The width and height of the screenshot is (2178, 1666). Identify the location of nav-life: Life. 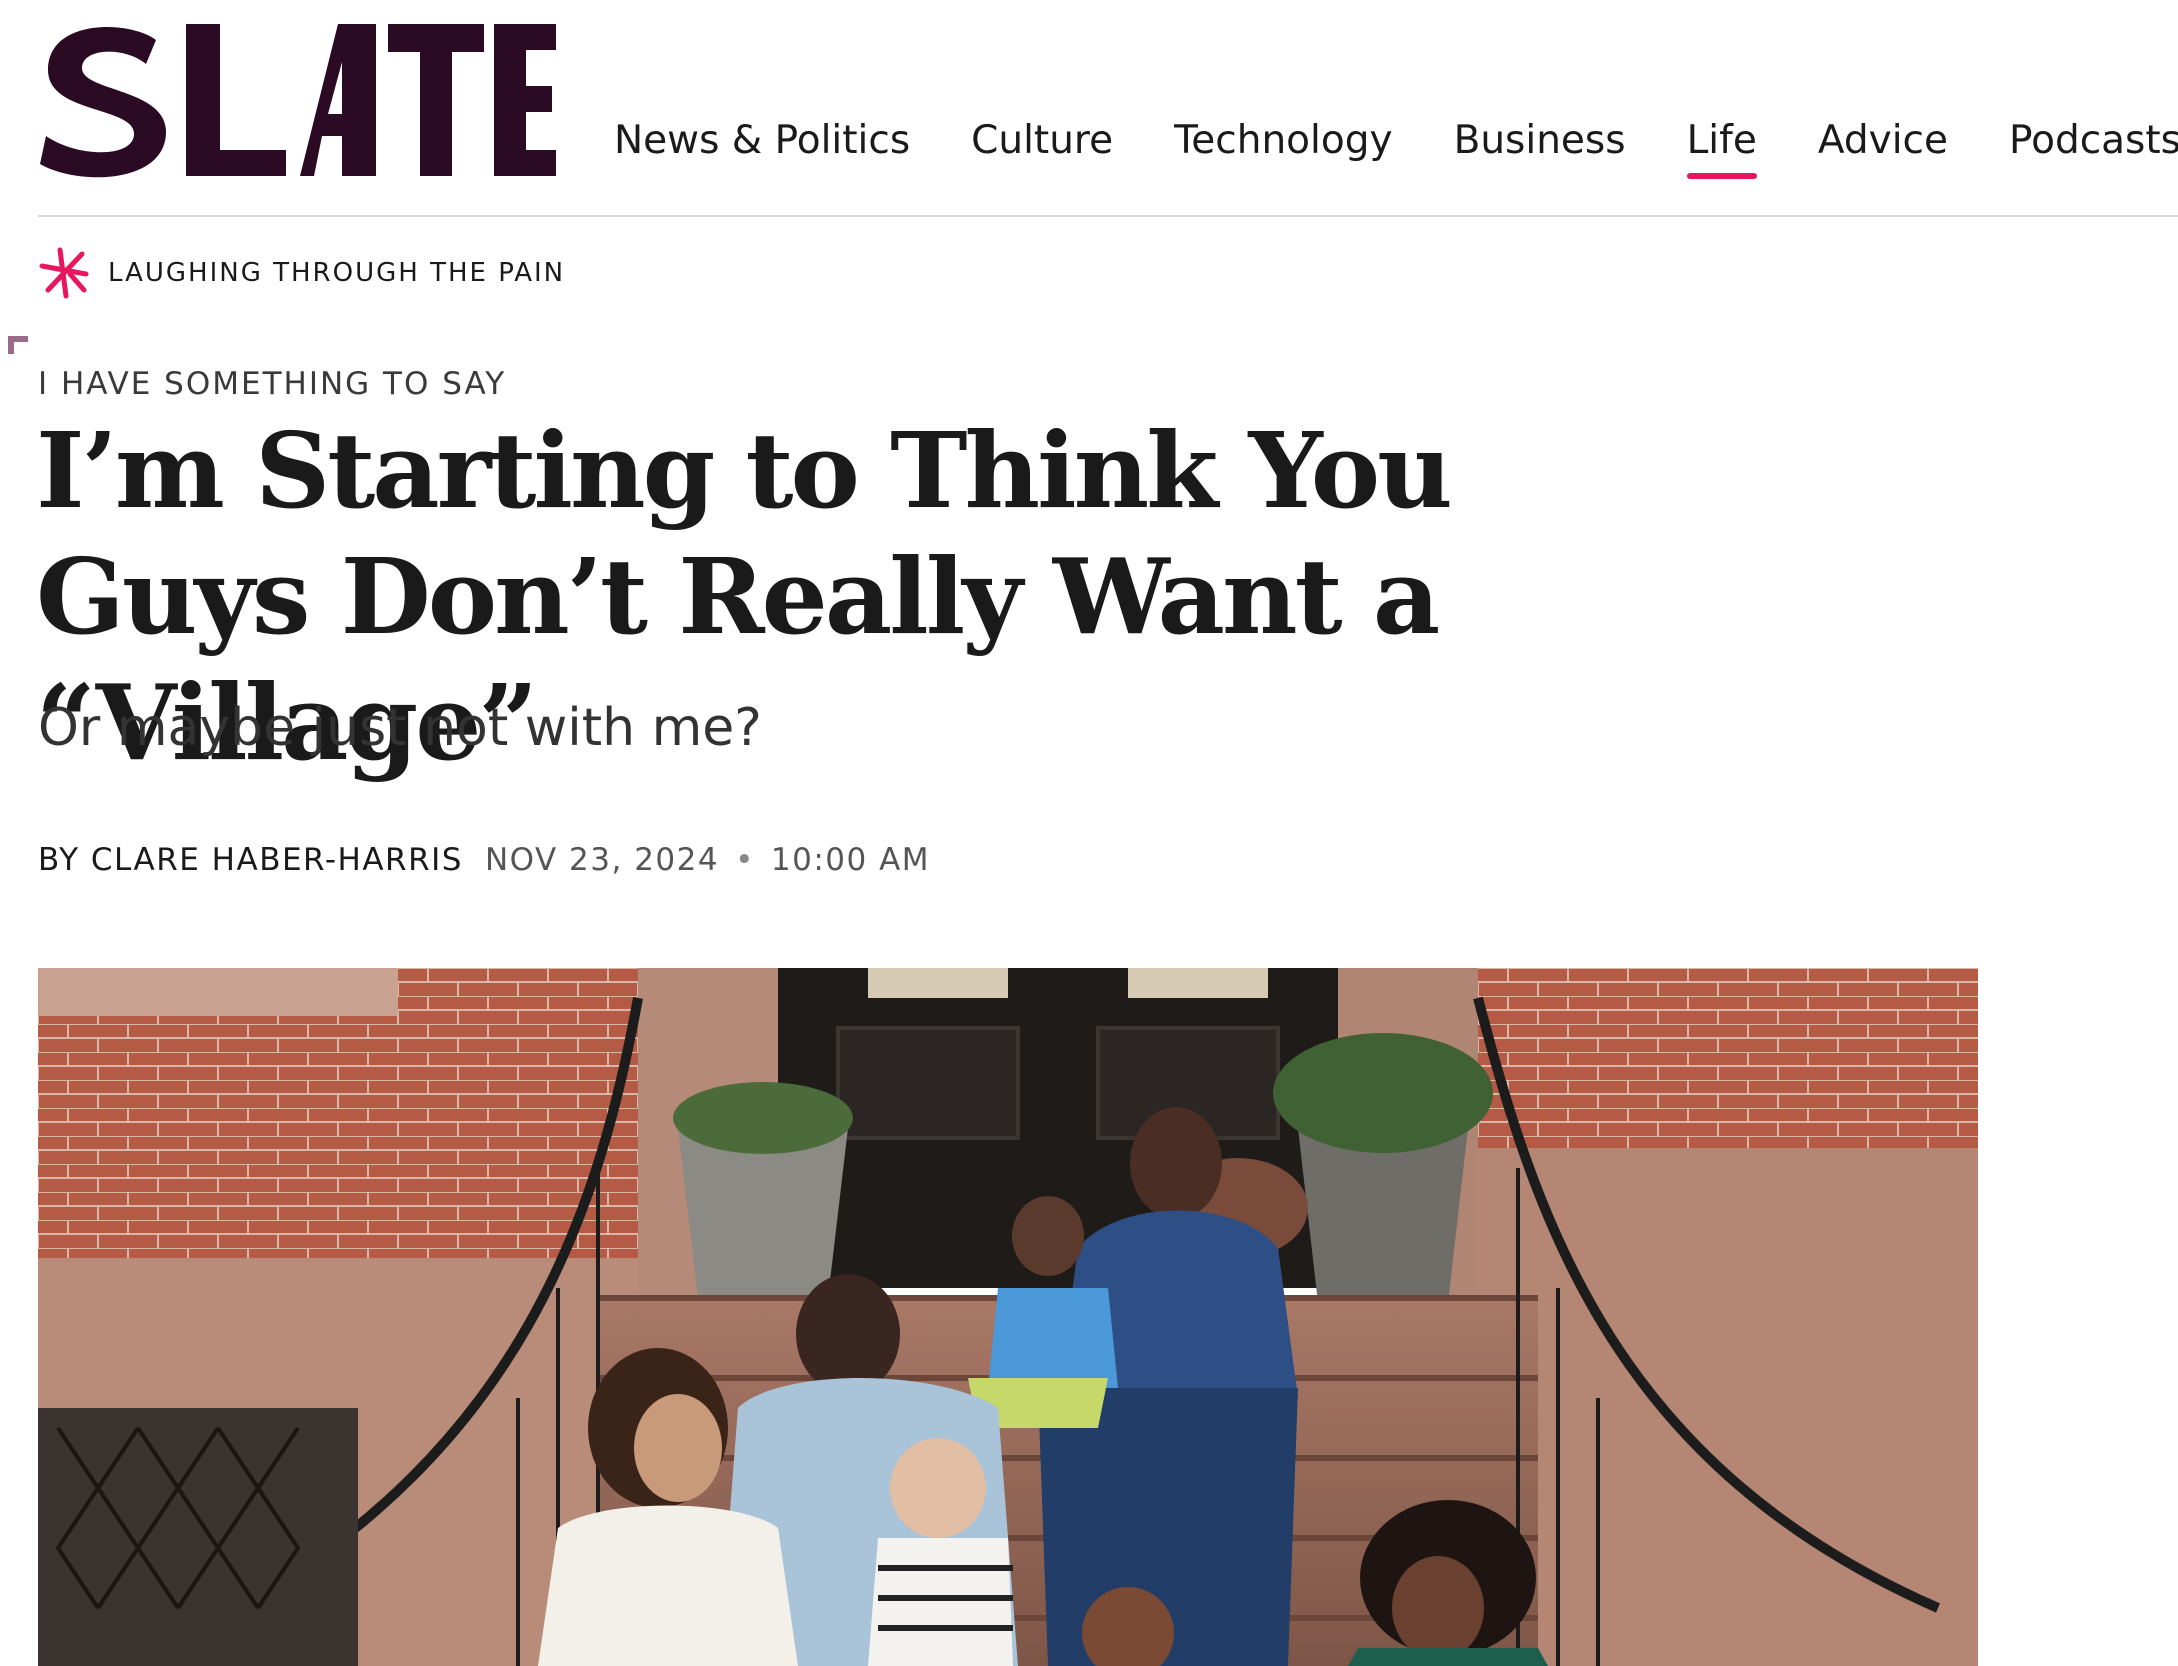
(1722, 148).